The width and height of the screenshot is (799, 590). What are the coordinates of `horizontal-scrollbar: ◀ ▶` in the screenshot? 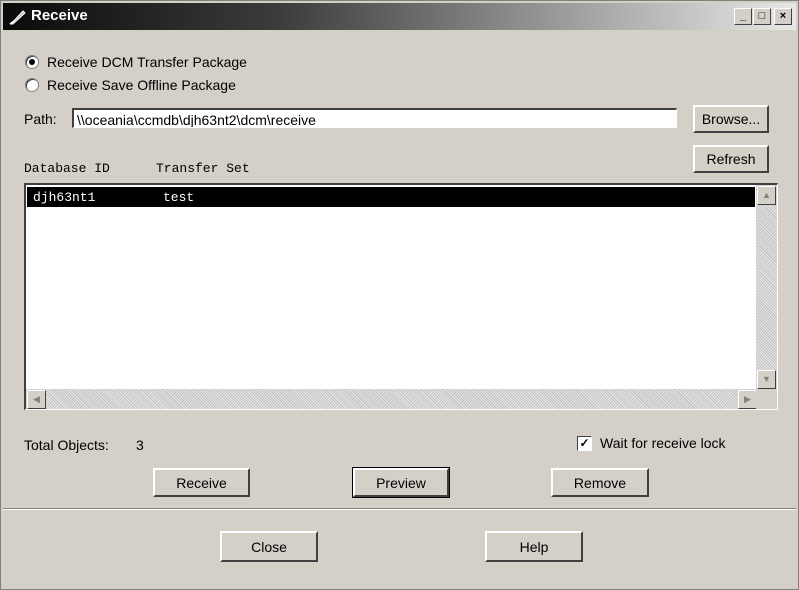 It's located at (391, 399).